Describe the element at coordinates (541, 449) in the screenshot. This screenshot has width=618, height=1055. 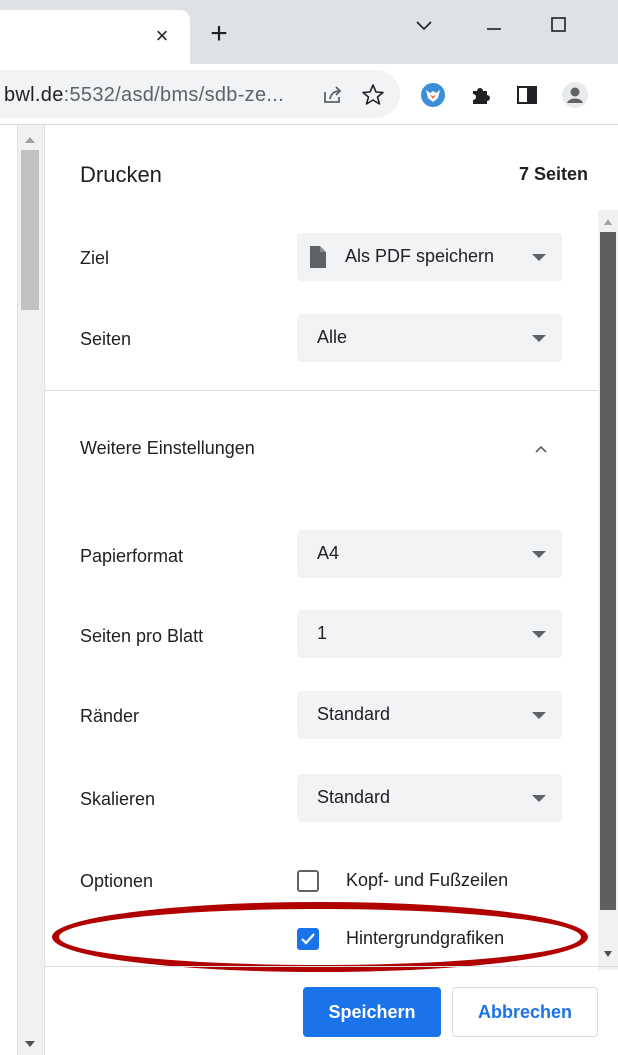
I see `chevron-up-icon` at that location.